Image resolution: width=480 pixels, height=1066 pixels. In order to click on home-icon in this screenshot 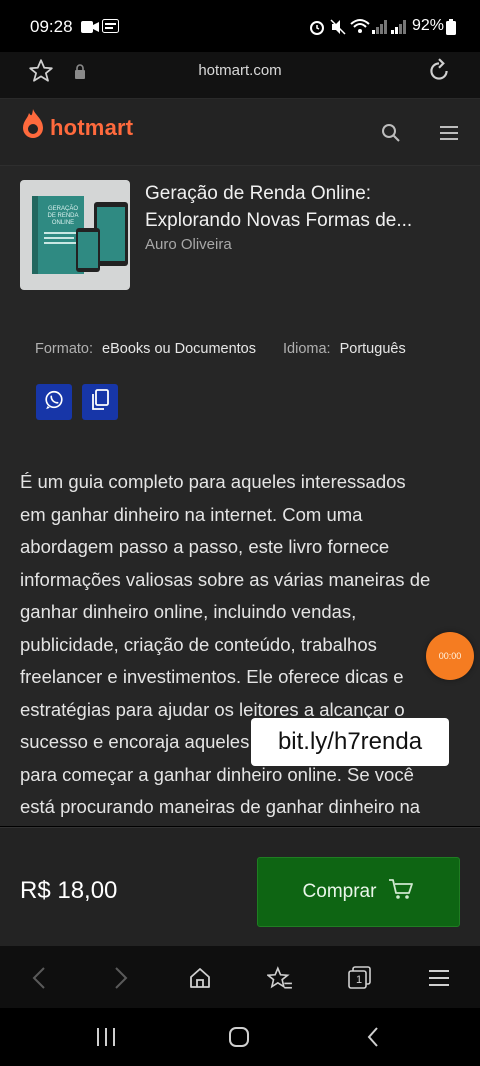, I will do `click(200, 978)`.